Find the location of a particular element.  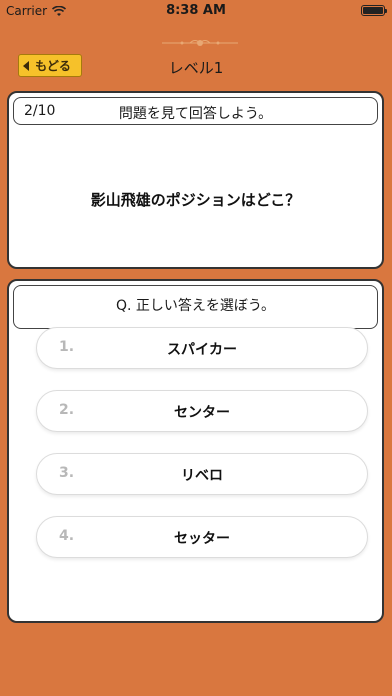

question-instruction: 問題を見て回答しよう。 is located at coordinates (195, 114).